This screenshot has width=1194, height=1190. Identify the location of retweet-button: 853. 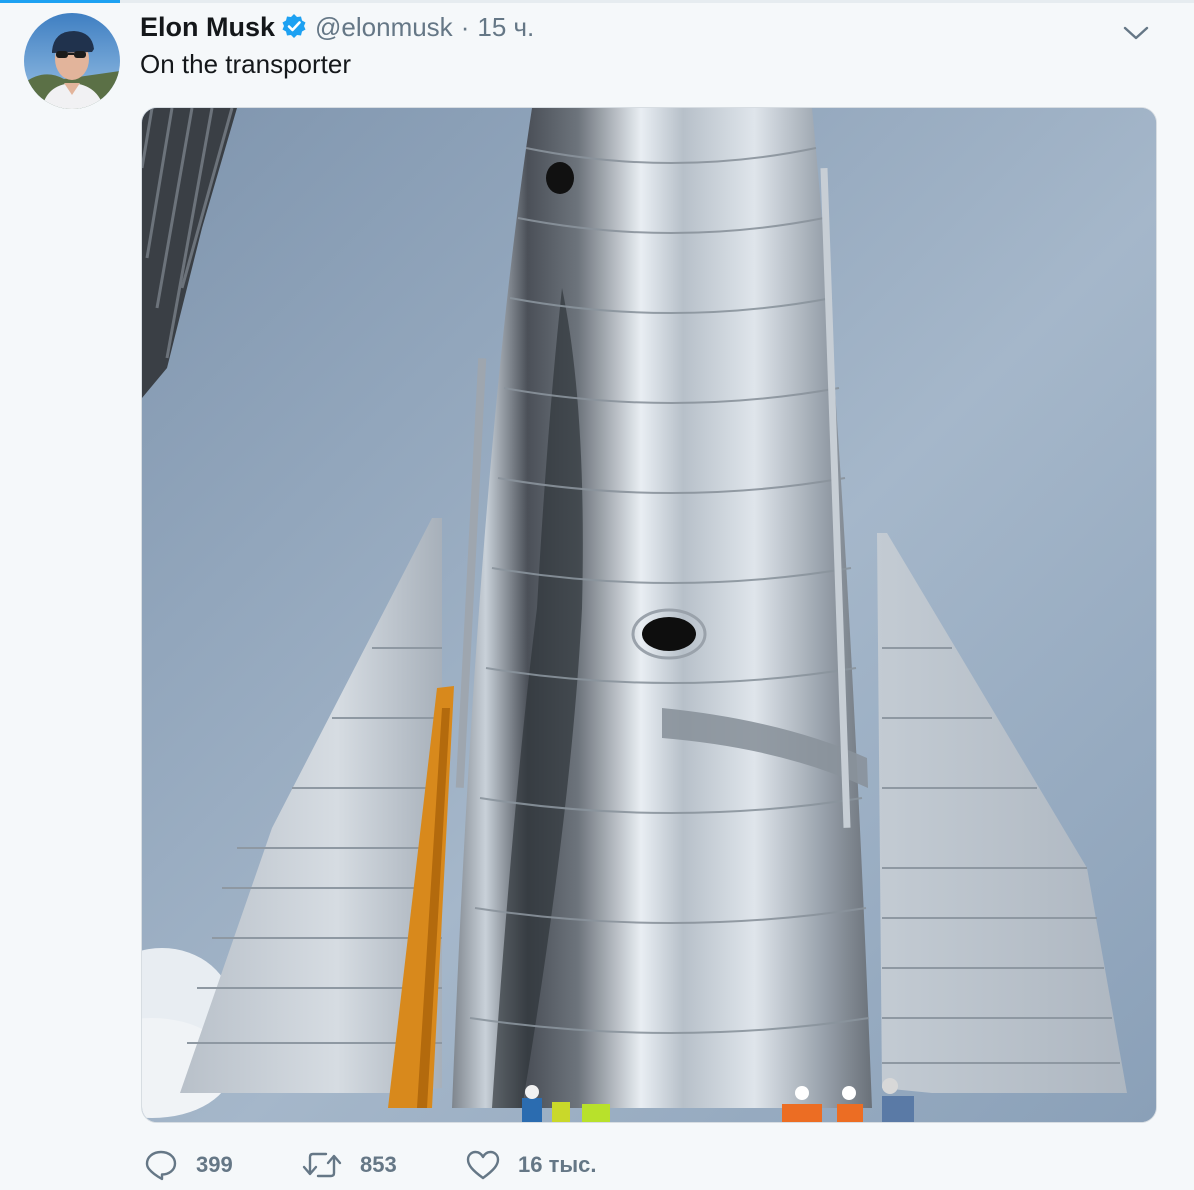
(349, 1165).